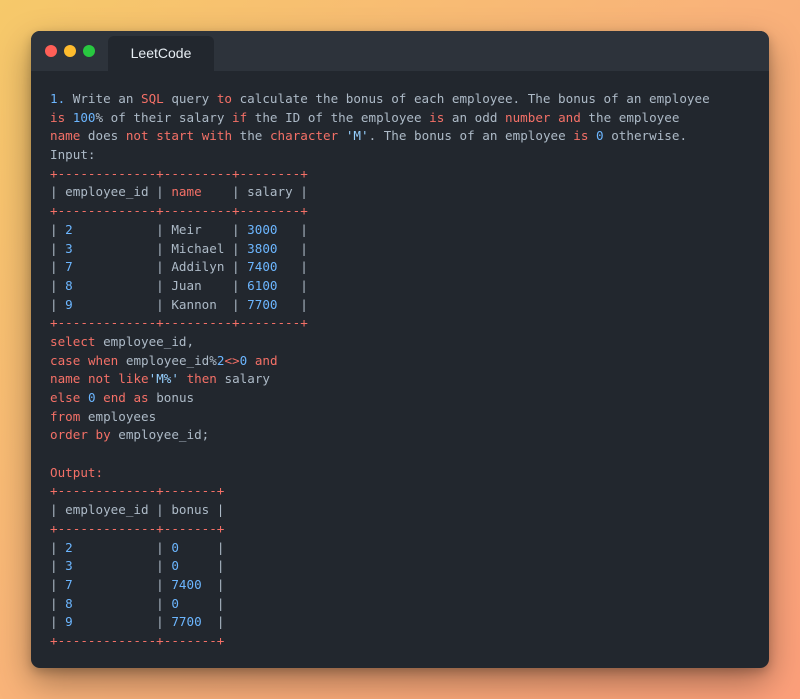 The height and width of the screenshot is (699, 800). What do you see at coordinates (160, 267) in the screenshot?
I see `code-token: | Addilyn |` at bounding box center [160, 267].